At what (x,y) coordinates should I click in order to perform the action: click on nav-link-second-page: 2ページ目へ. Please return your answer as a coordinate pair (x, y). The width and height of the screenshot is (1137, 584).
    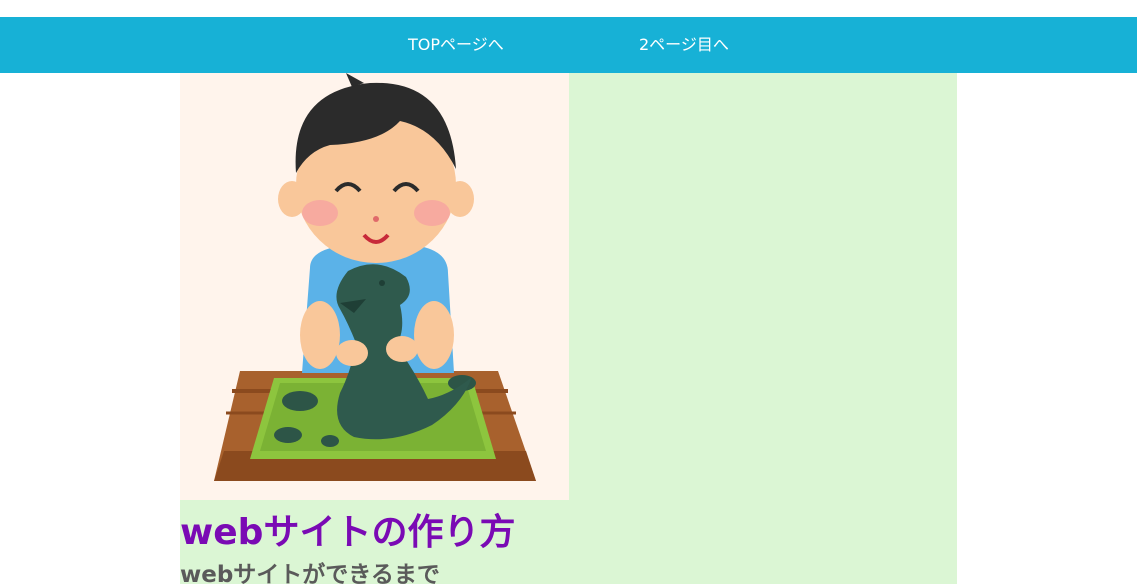
    Looking at the image, I should click on (684, 45).